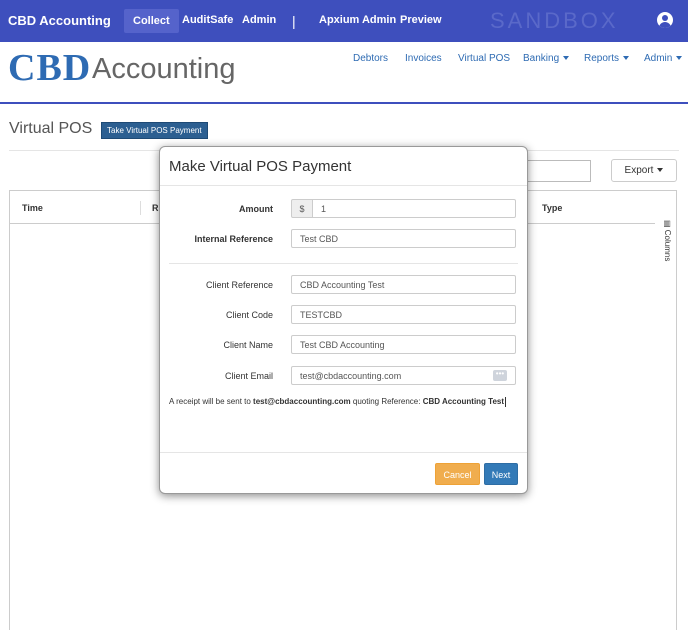 The height and width of the screenshot is (630, 688). What do you see at coordinates (233, 239) in the screenshot?
I see `internal-reference-label: Internal Reference` at bounding box center [233, 239].